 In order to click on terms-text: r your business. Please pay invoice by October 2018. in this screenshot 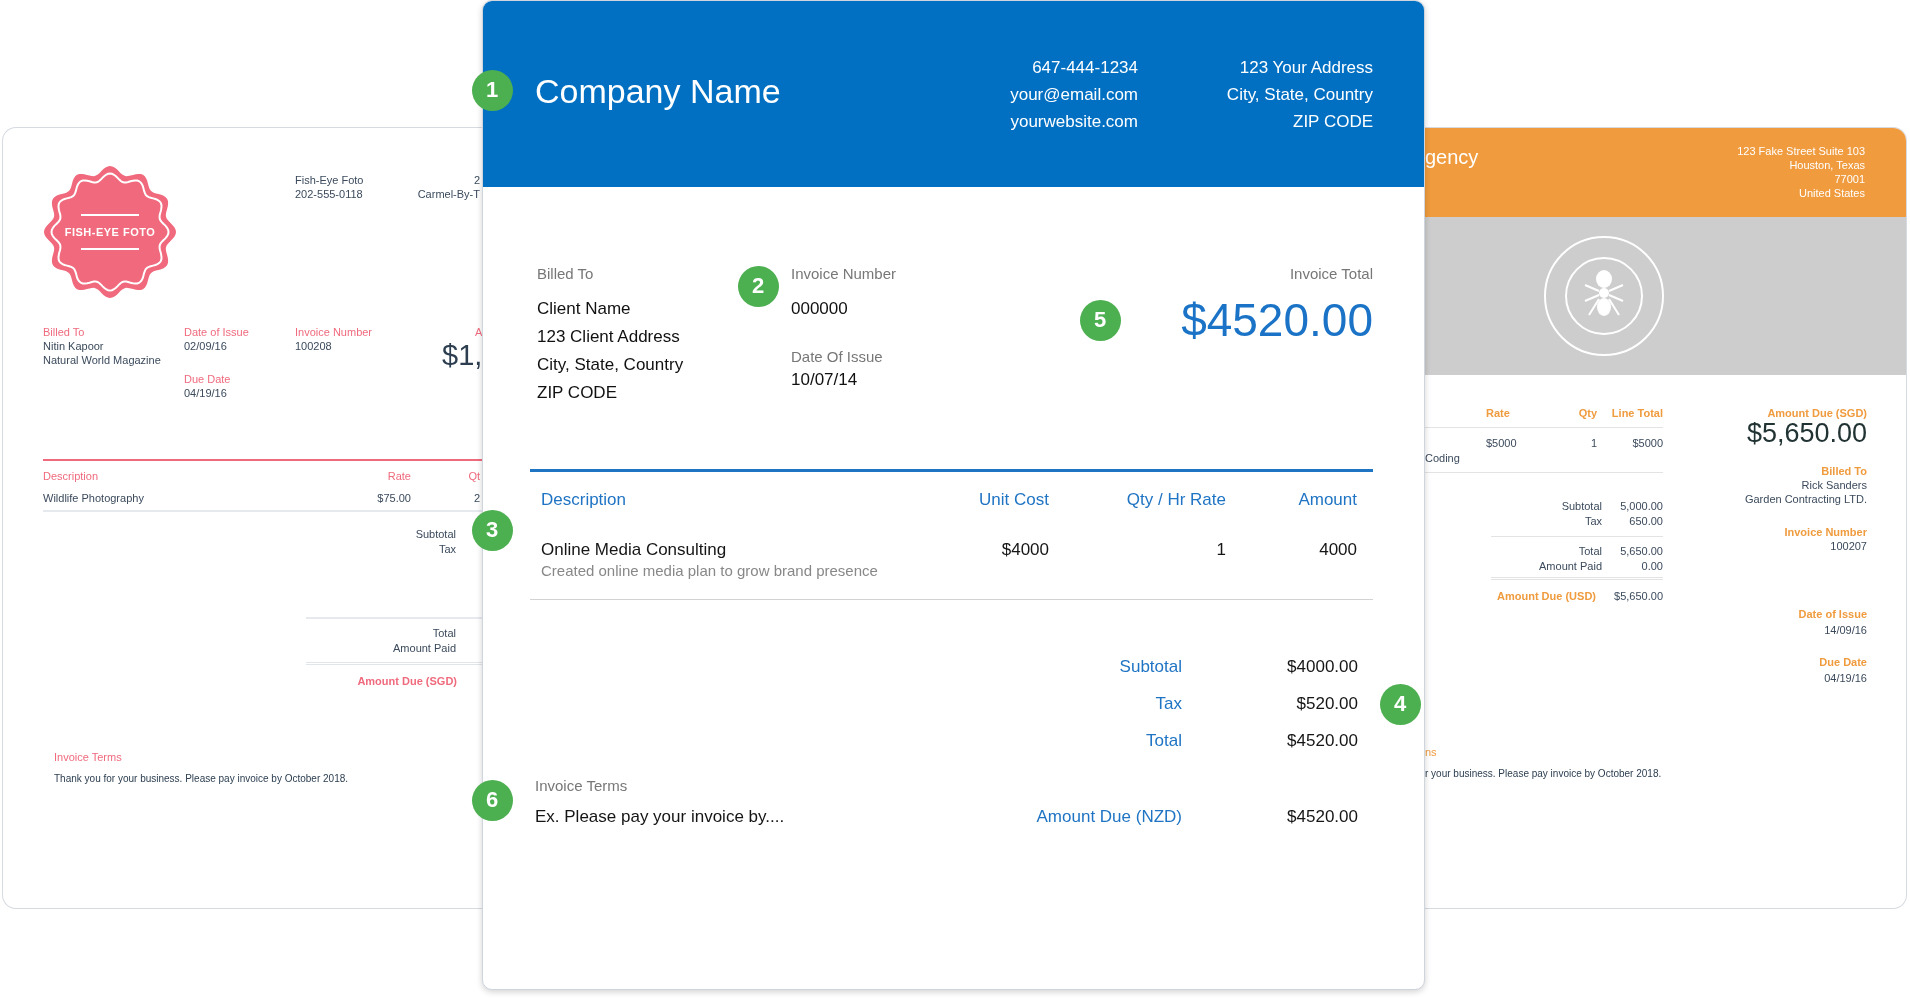, I will do `click(1544, 774)`.